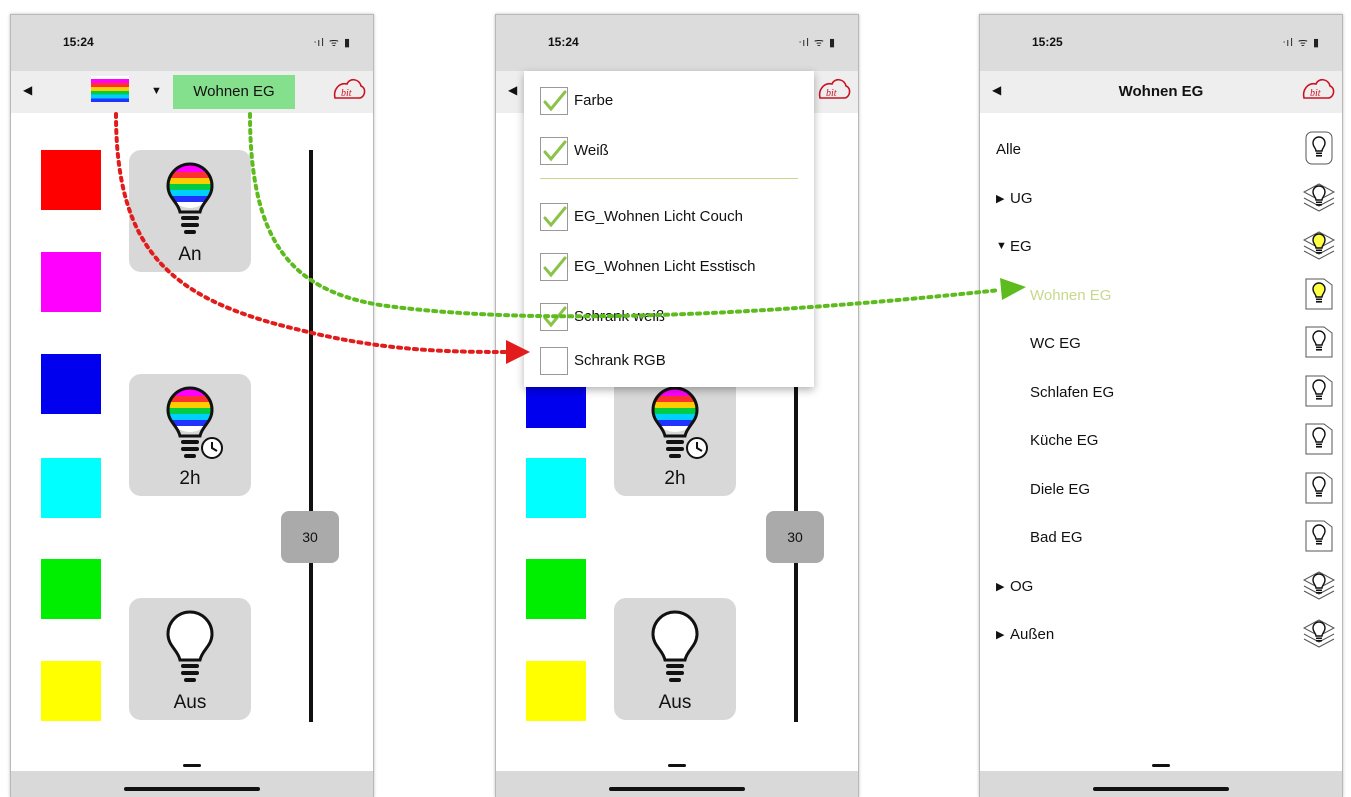 The image size is (1351, 797). Describe the element at coordinates (311, 233) in the screenshot. I see `red-dotted-arrow` at that location.